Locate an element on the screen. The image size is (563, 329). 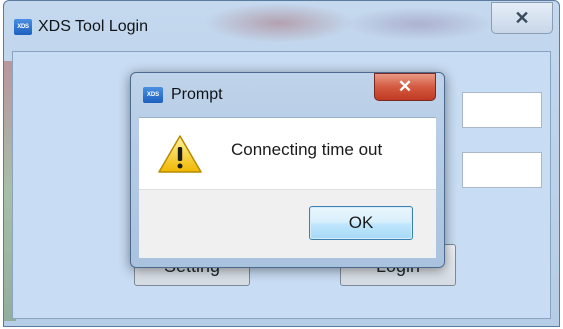
dialog-close-button: ✕ is located at coordinates (405, 87).